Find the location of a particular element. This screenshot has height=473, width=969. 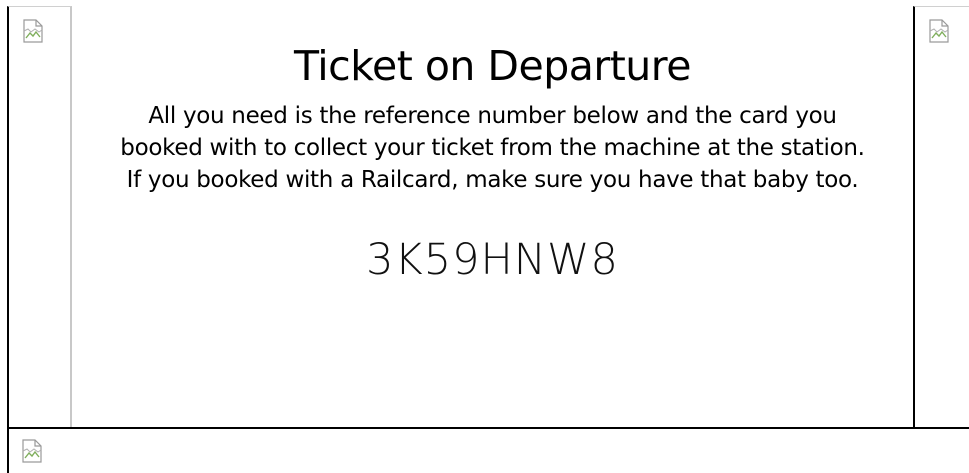

reference-number: 3K59HNW8 is located at coordinates (492, 260).